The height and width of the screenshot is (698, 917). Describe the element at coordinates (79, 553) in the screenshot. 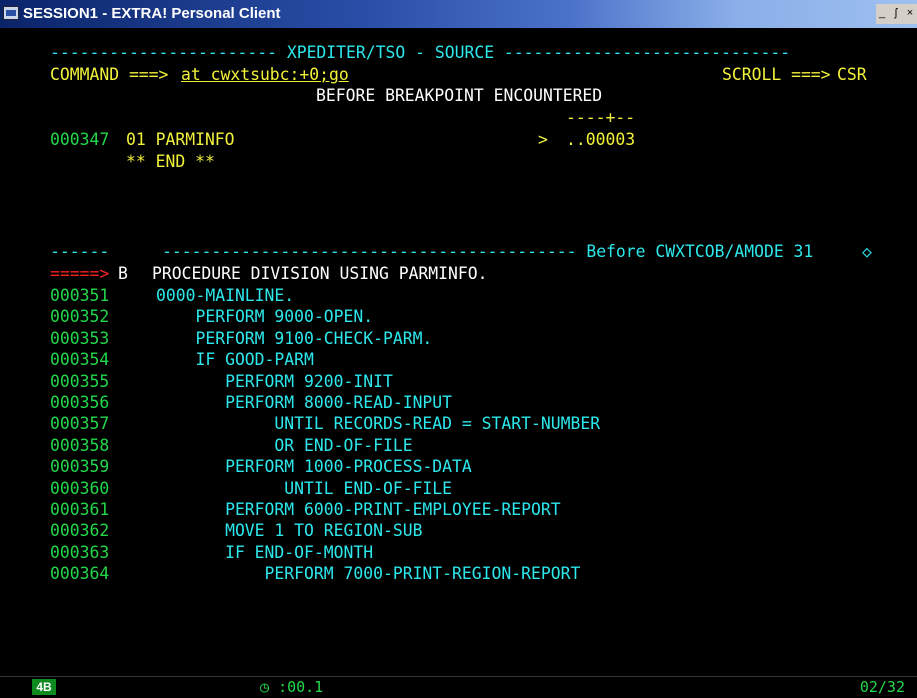

I see `source-line-number: 000363` at that location.